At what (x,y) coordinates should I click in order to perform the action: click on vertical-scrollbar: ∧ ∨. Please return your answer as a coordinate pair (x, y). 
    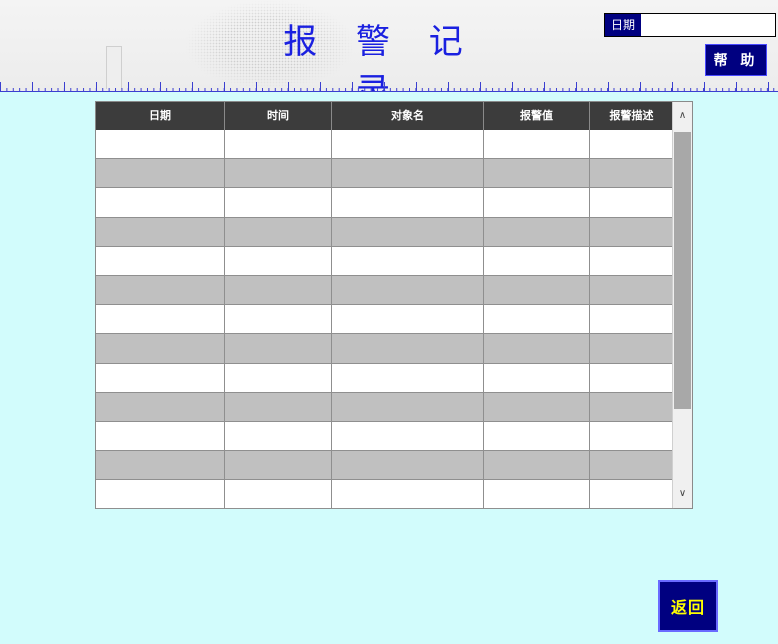
    Looking at the image, I should click on (682, 305).